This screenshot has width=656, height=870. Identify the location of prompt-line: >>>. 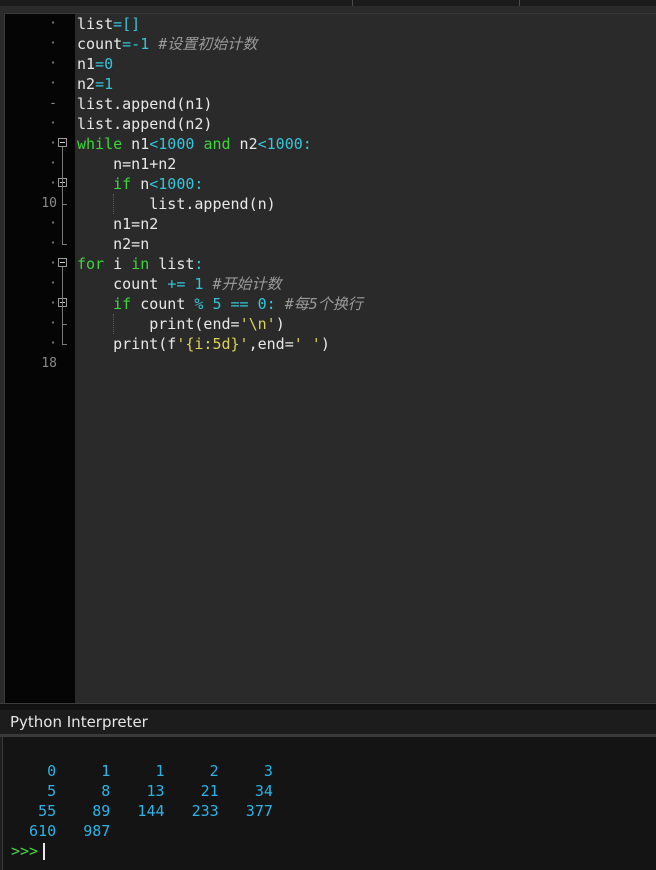
(28, 851).